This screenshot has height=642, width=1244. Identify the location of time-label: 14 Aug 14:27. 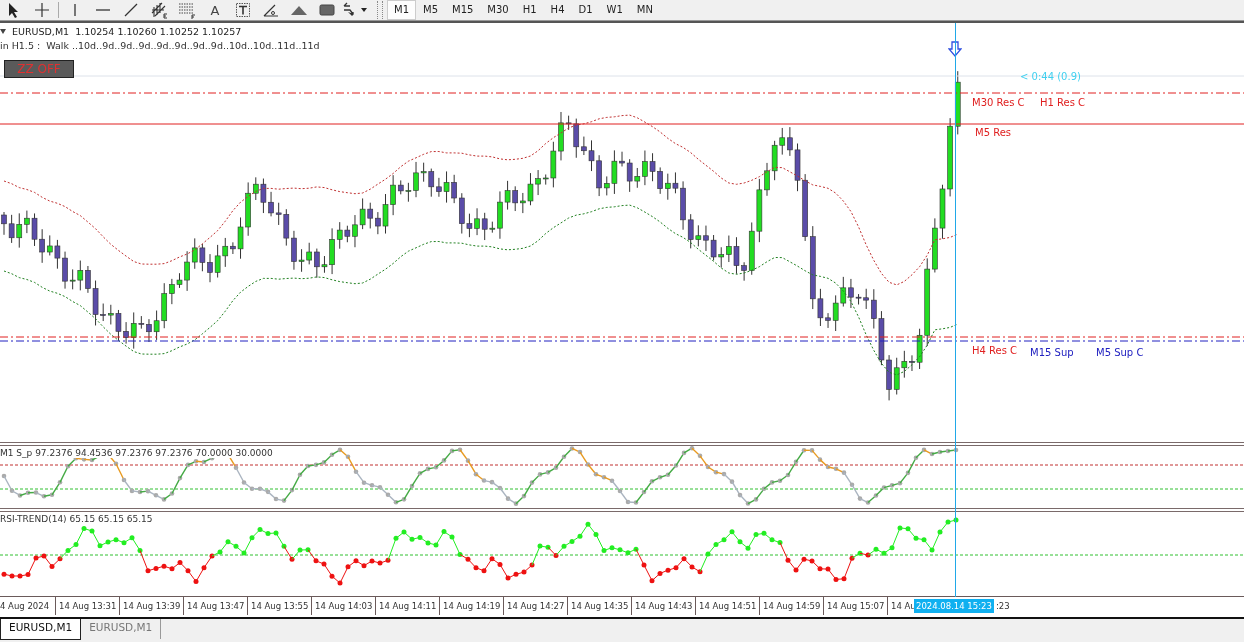
(535, 606).